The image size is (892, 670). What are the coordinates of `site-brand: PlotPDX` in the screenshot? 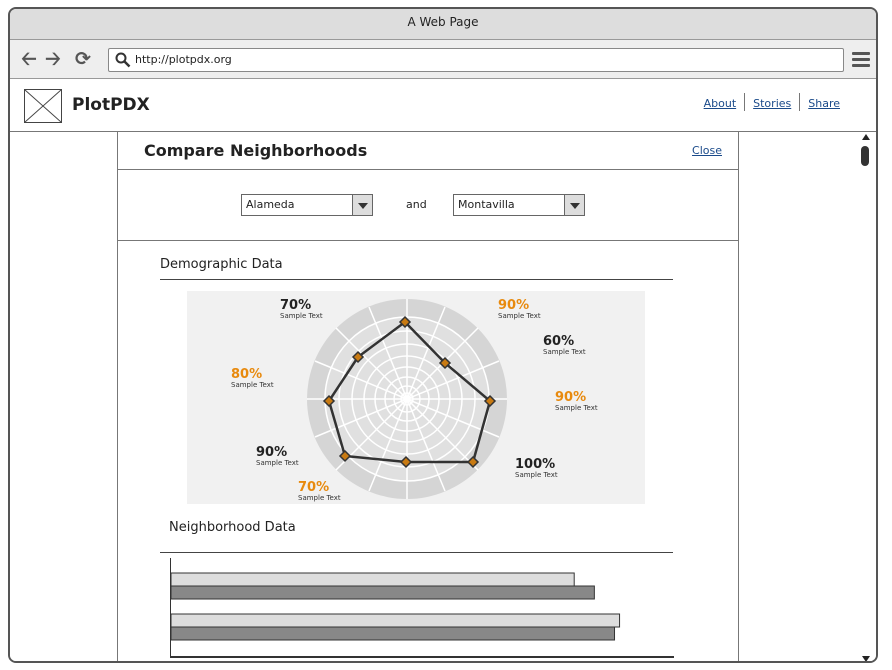 It's located at (111, 105).